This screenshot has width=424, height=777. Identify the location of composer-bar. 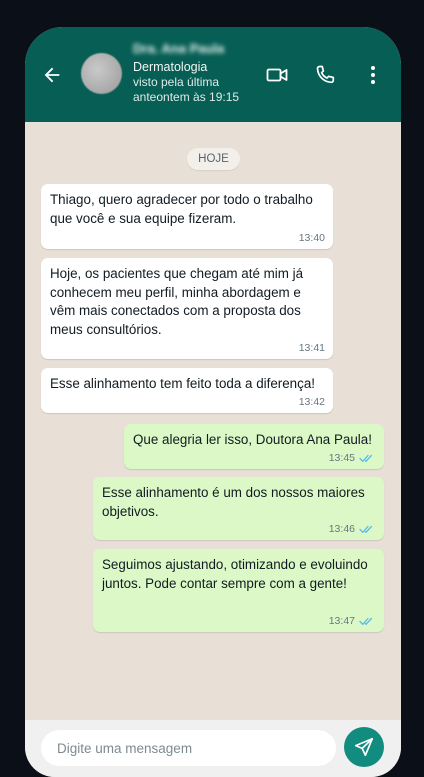
(213, 748).